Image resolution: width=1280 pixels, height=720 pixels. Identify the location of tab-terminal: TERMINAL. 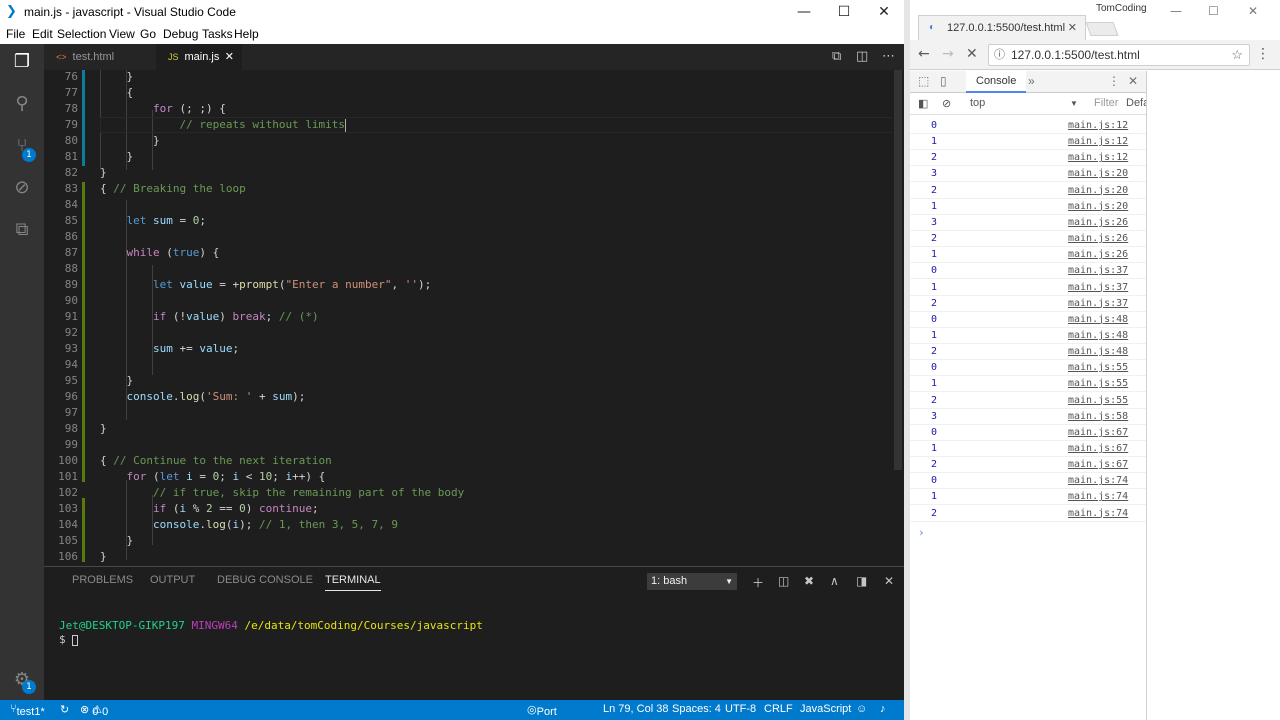
(353, 582).